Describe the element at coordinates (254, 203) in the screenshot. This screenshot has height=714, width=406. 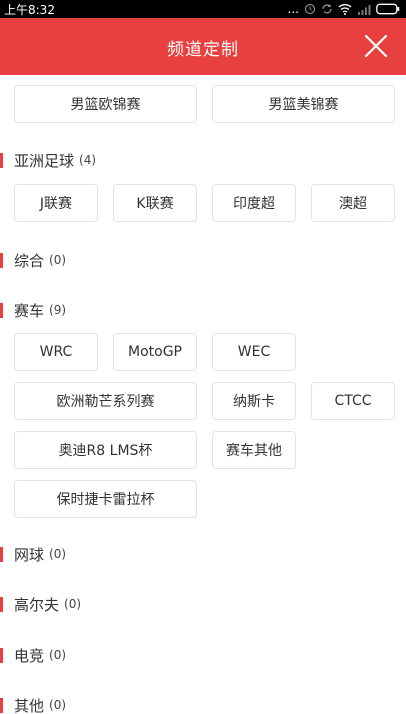
I see `chip-indian-super: 印度超` at that location.